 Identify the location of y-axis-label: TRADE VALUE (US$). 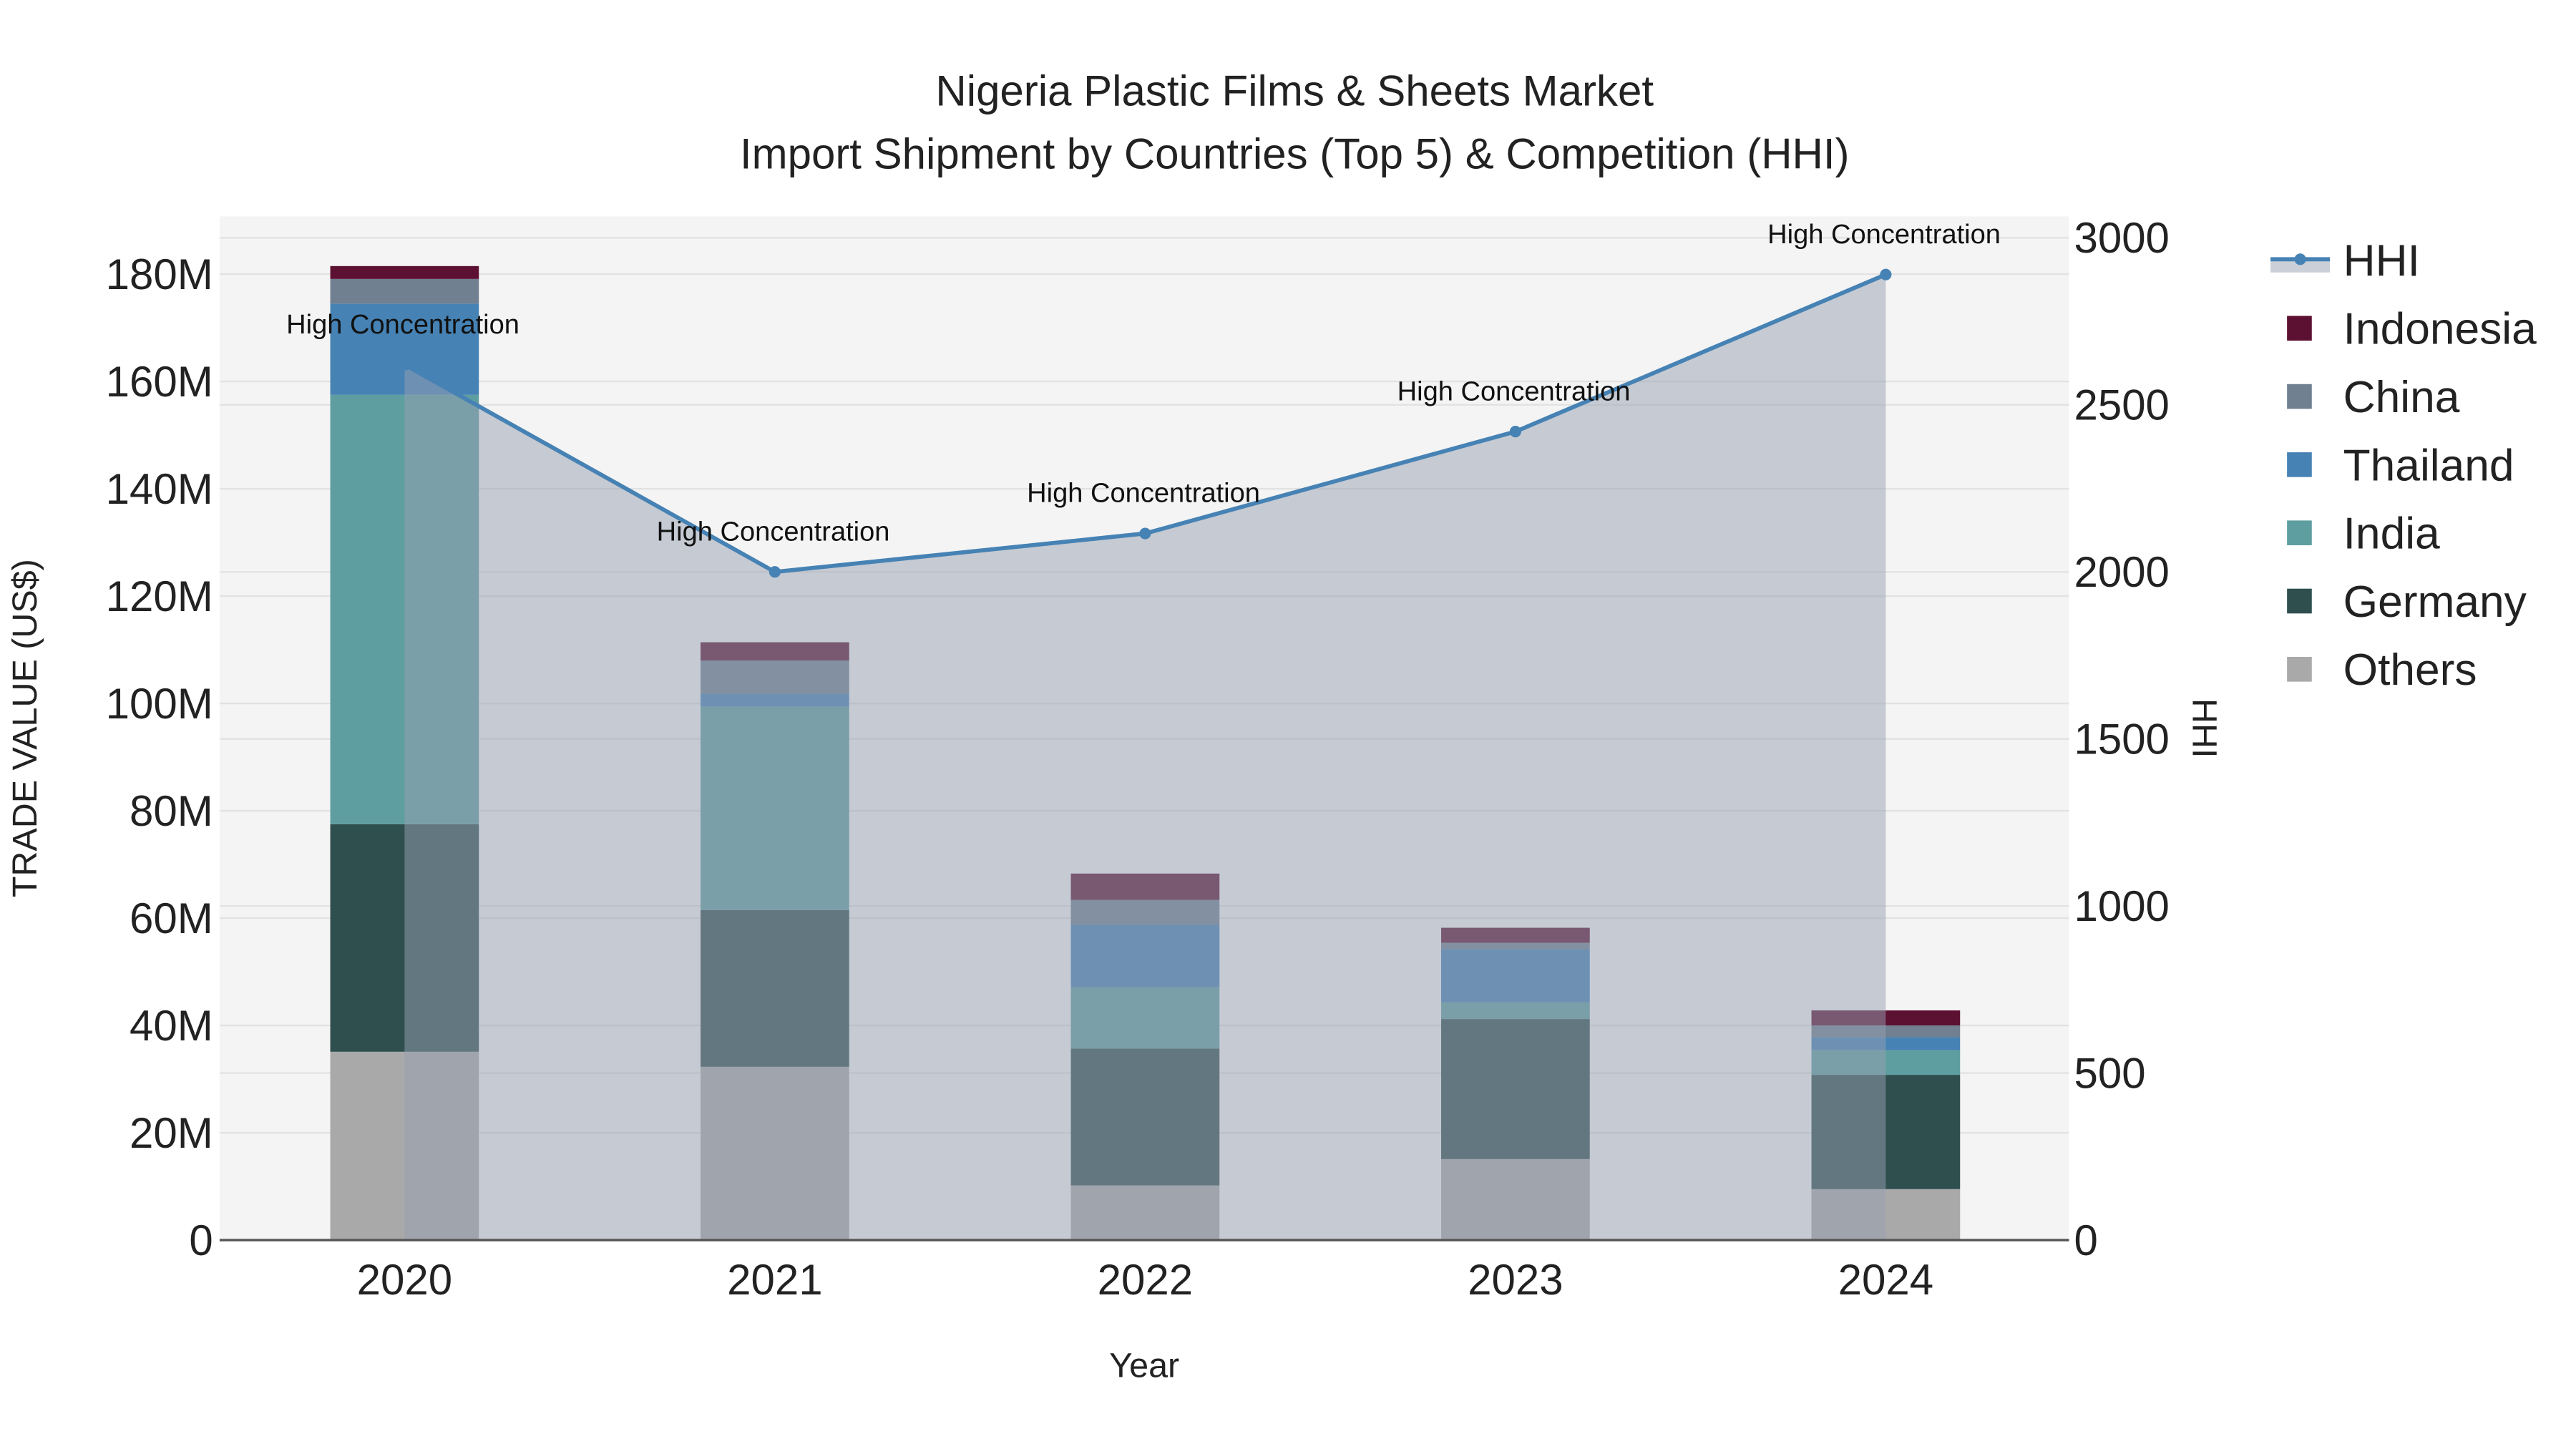
(25, 728).